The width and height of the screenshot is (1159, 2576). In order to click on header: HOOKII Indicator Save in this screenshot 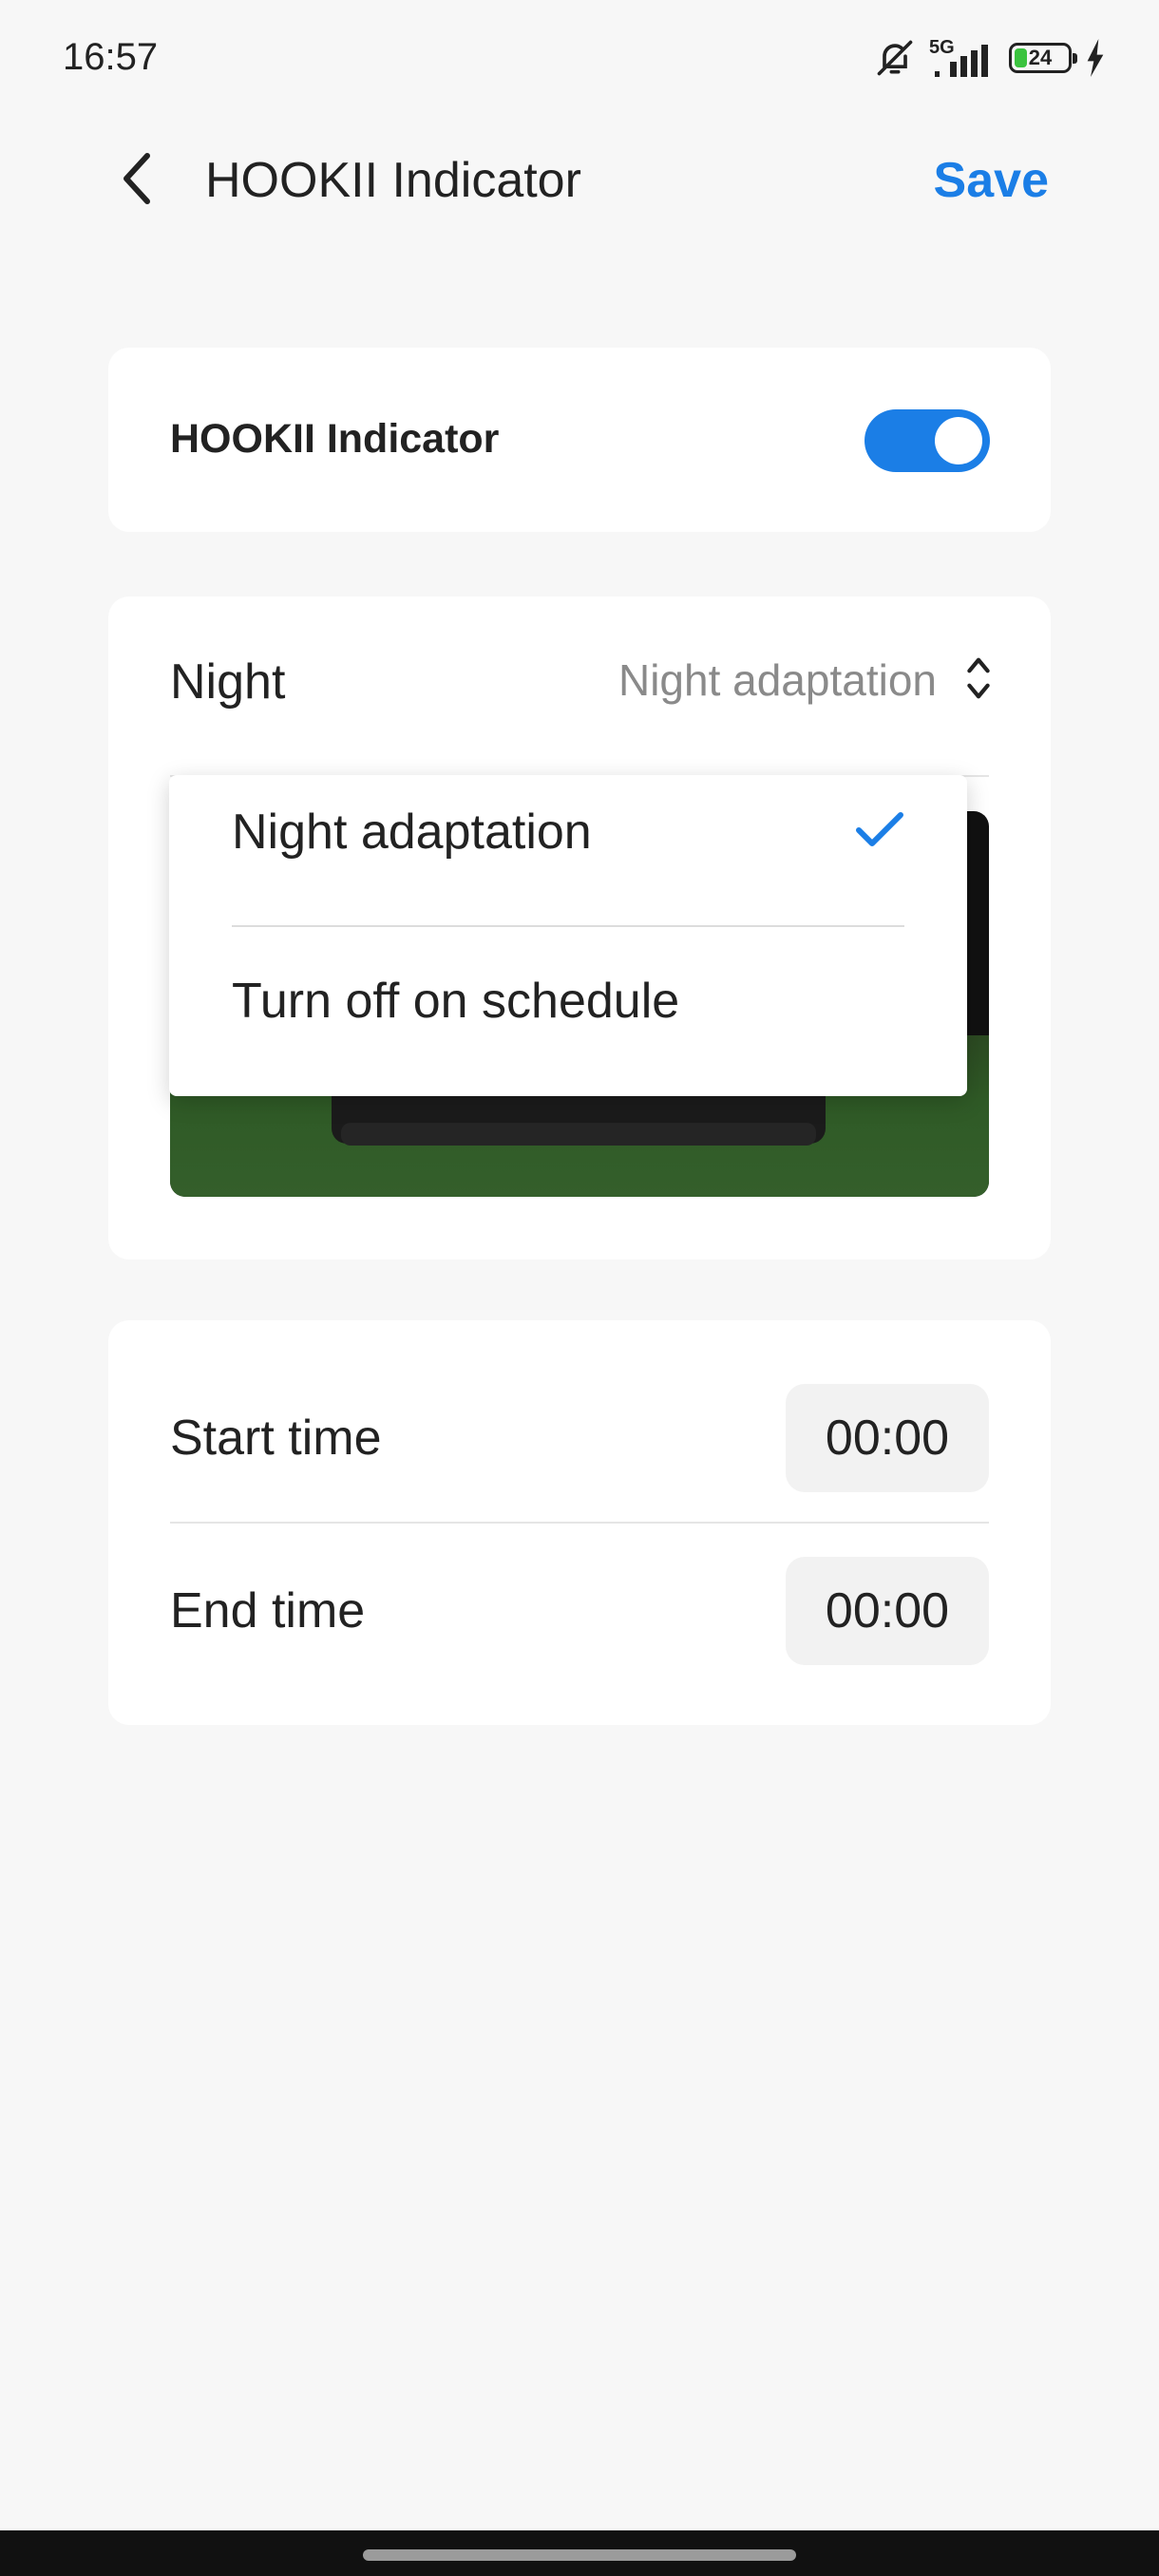, I will do `click(579, 180)`.